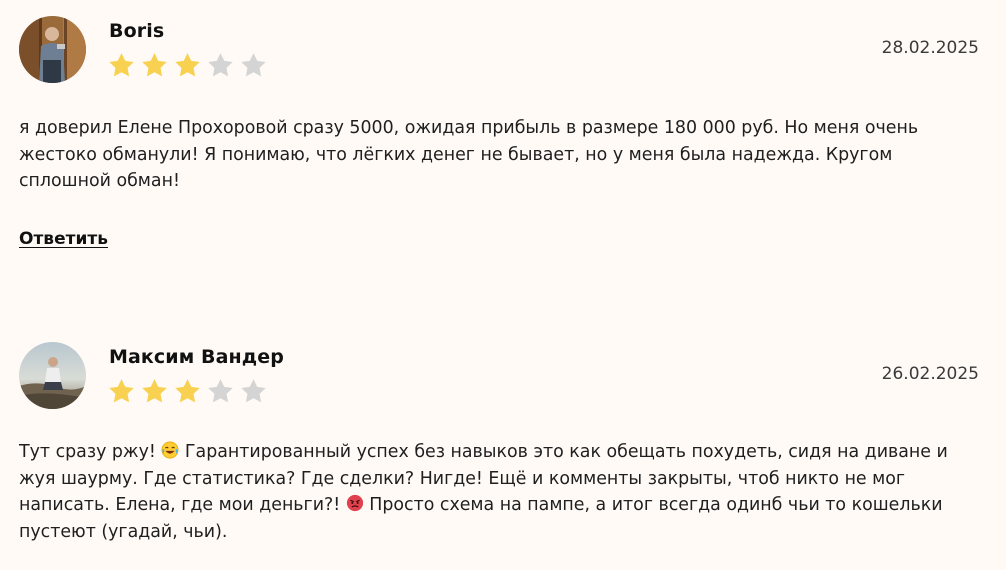  What do you see at coordinates (354, 503) in the screenshot?
I see `angry-face-emoji-icon` at bounding box center [354, 503].